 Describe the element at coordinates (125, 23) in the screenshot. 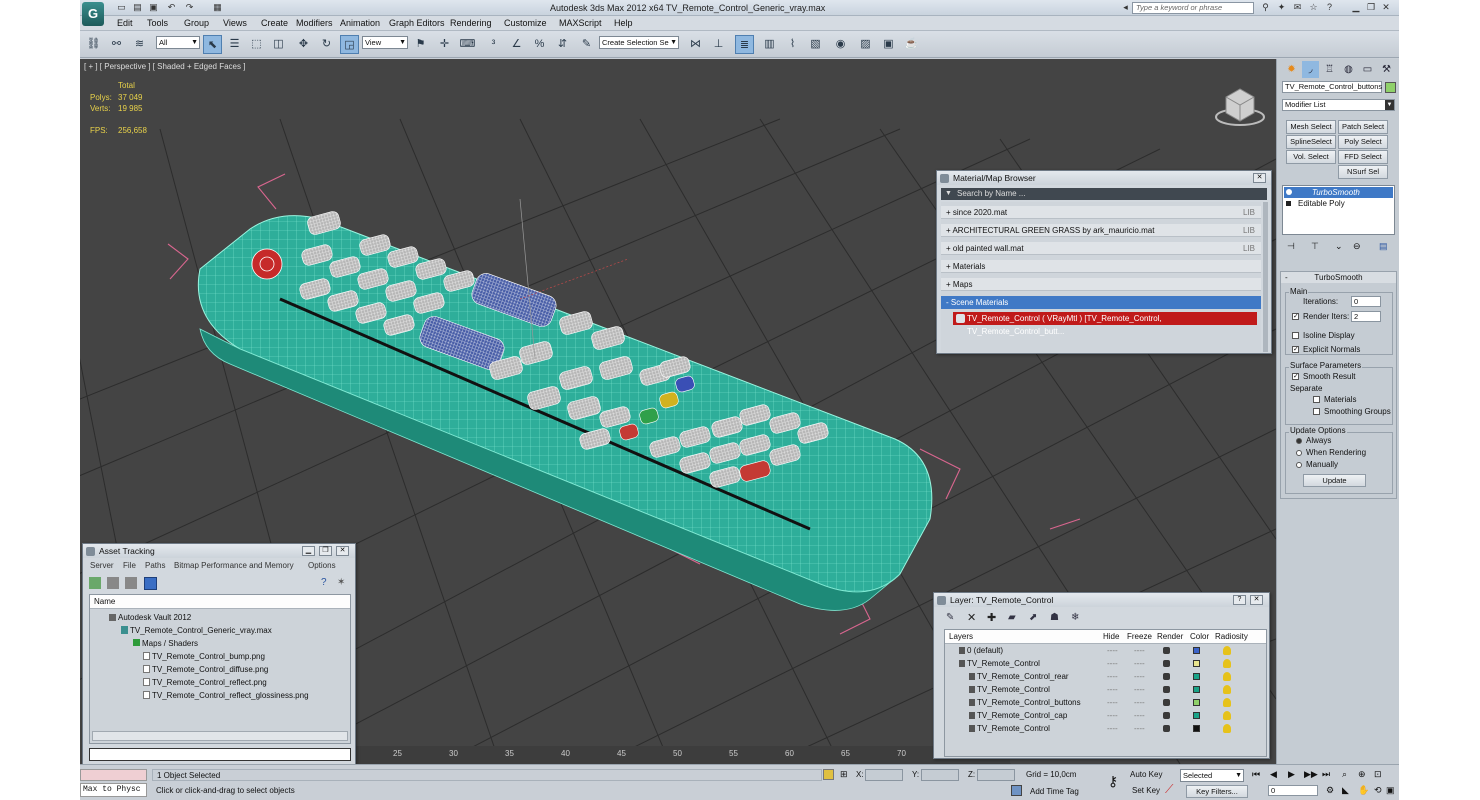

I see `menu-edit: Edit` at that location.